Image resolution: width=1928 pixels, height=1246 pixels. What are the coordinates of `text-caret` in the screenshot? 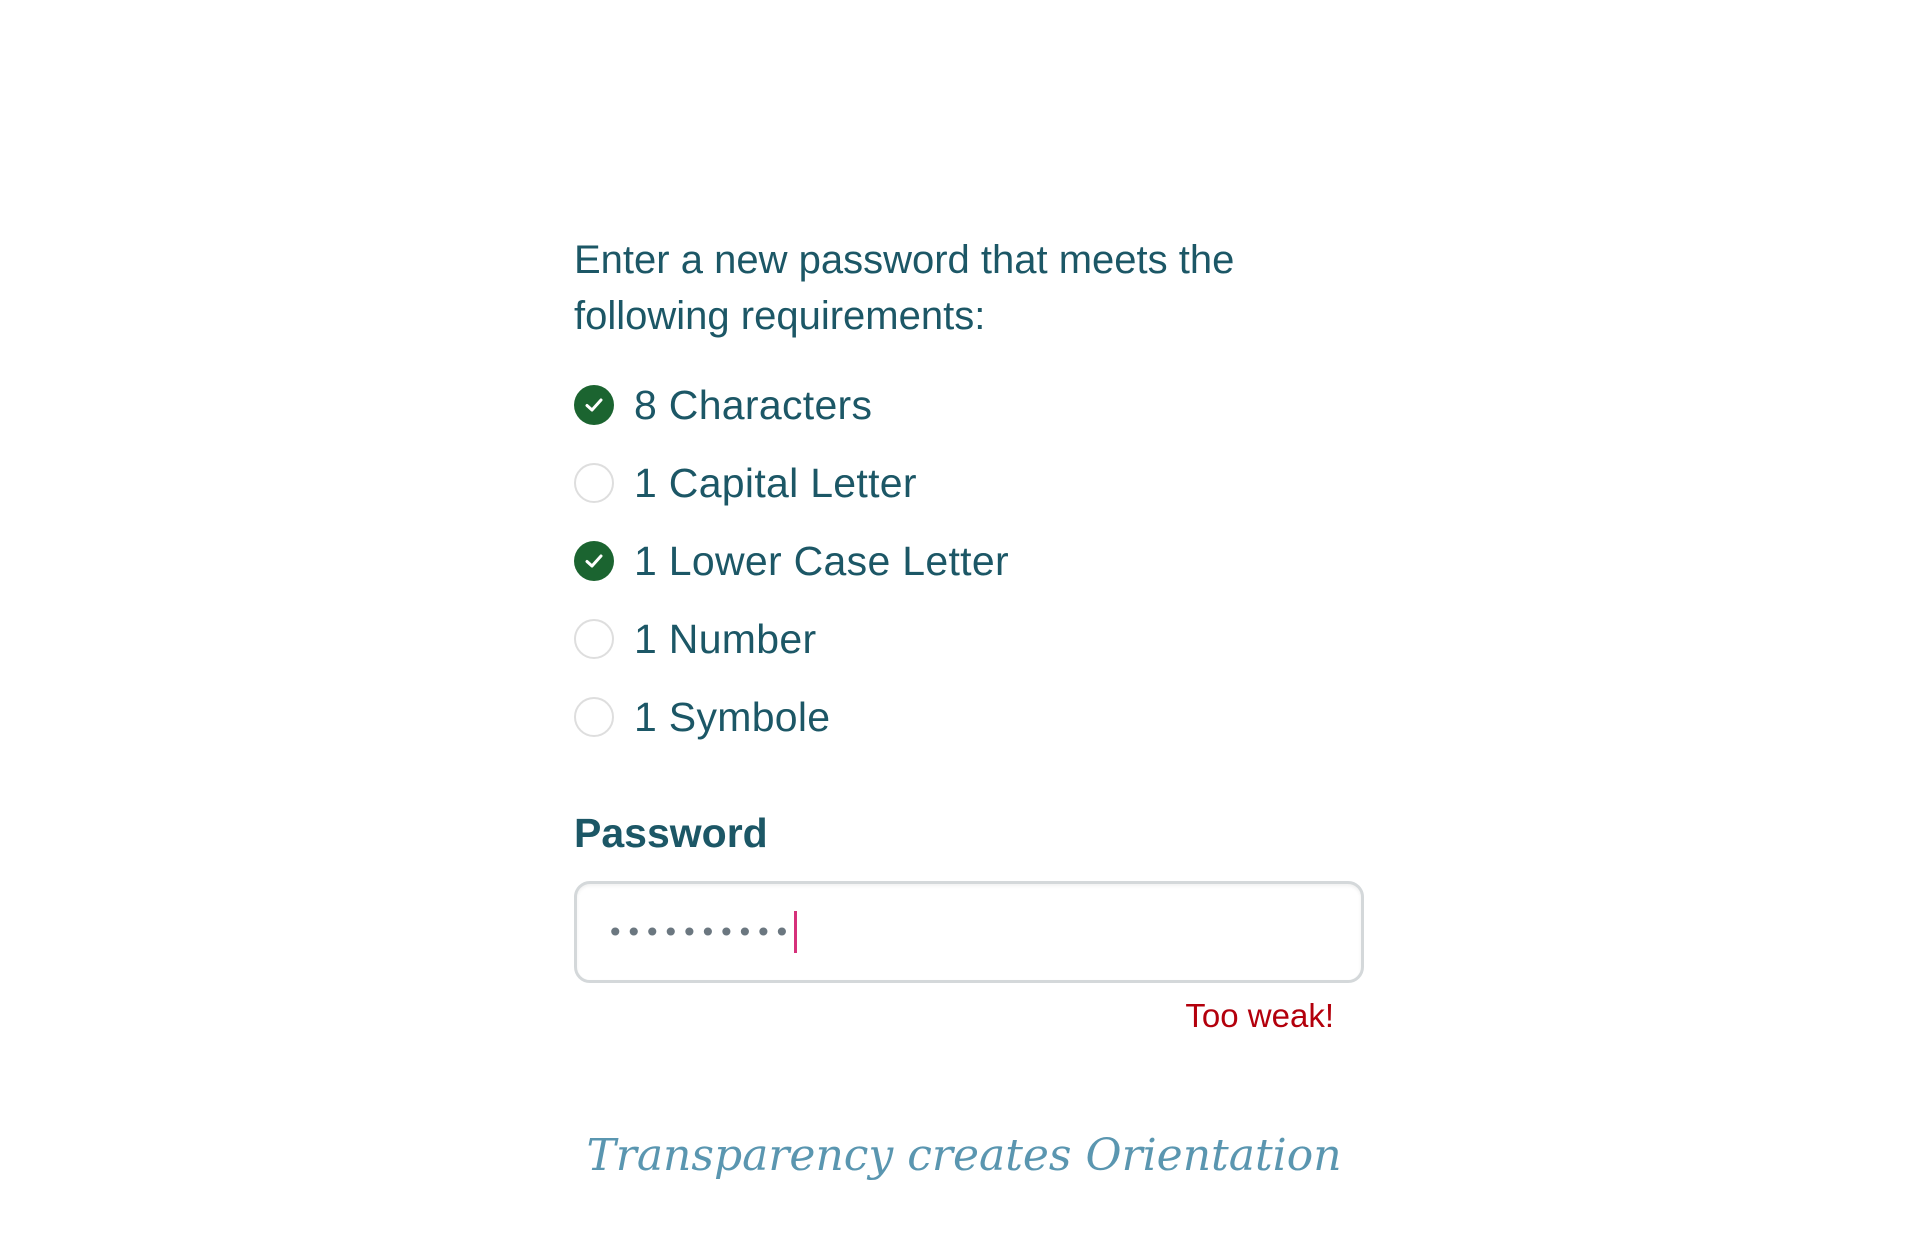 It's located at (796, 932).